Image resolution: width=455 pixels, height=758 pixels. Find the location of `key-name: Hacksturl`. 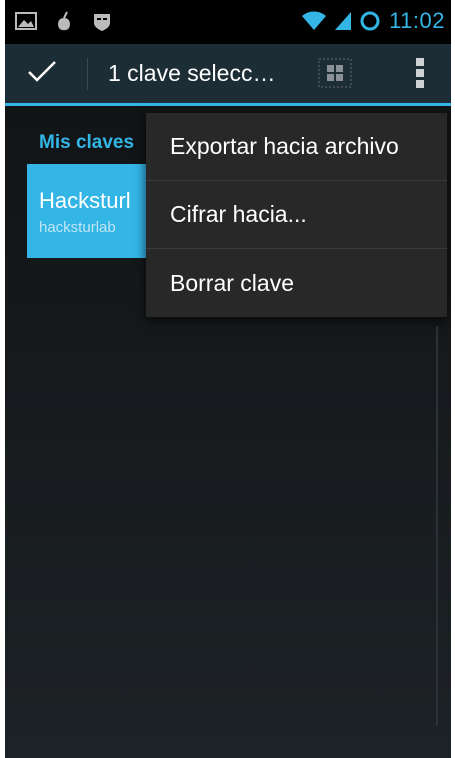

key-name: Hacksturl is located at coordinates (85, 200).